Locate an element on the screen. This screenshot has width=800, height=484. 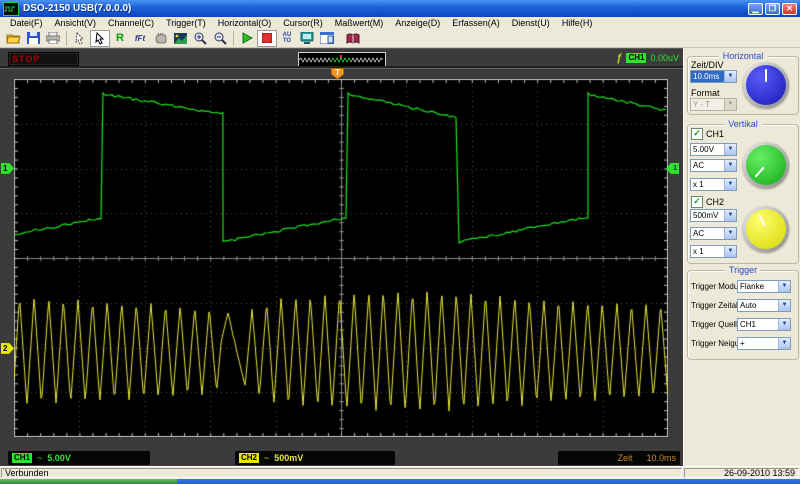
trigger-level-readout: 0.00uV is located at coordinates (664, 58).